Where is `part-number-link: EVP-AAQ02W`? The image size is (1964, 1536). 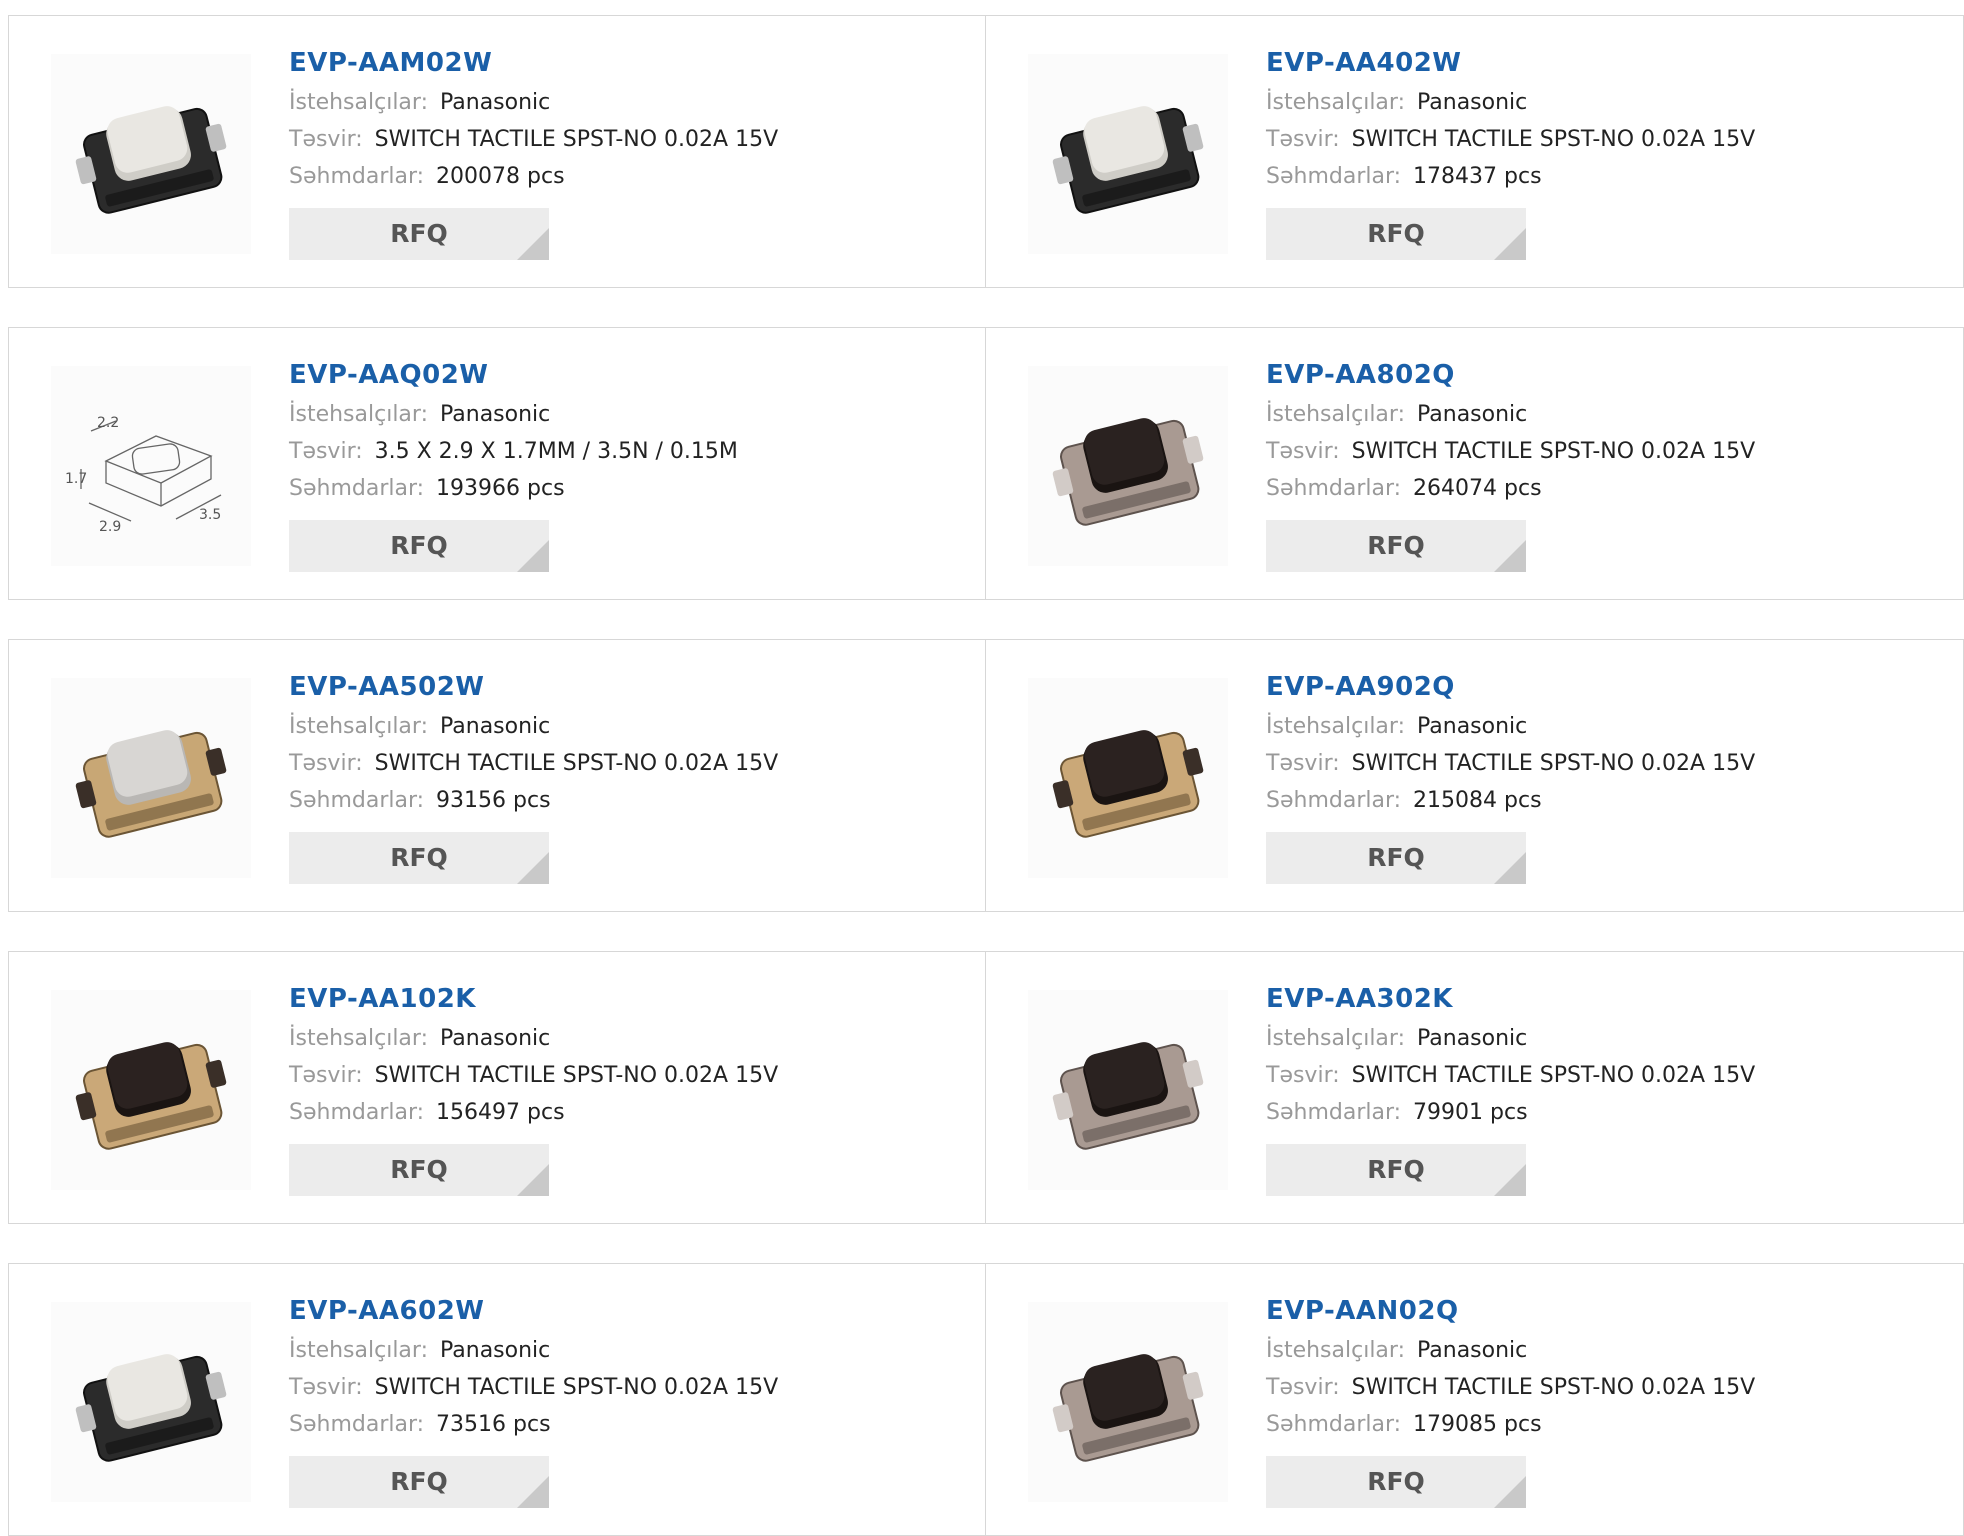 part-number-link: EVP-AAQ02W is located at coordinates (627, 375).